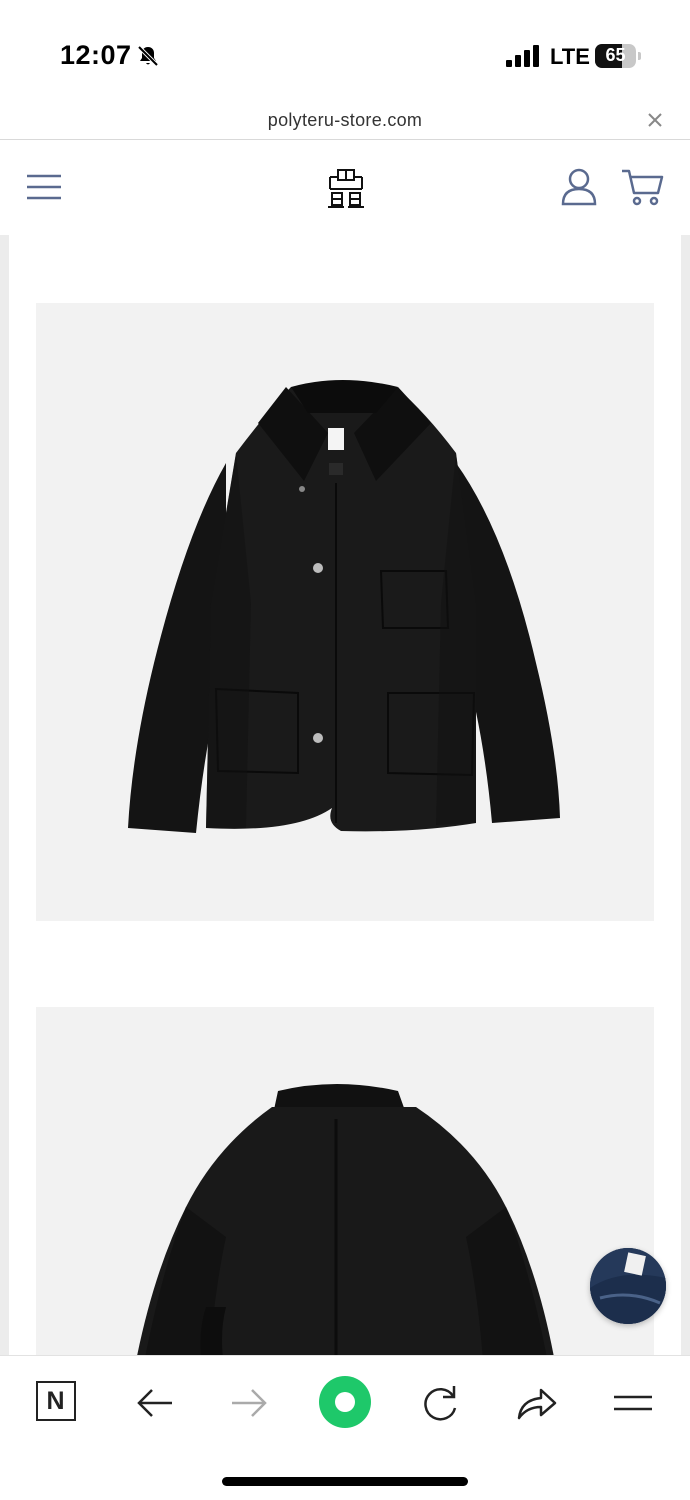 Image resolution: width=690 pixels, height=1500 pixels. What do you see at coordinates (655, 120) in the screenshot?
I see `close-icon` at bounding box center [655, 120].